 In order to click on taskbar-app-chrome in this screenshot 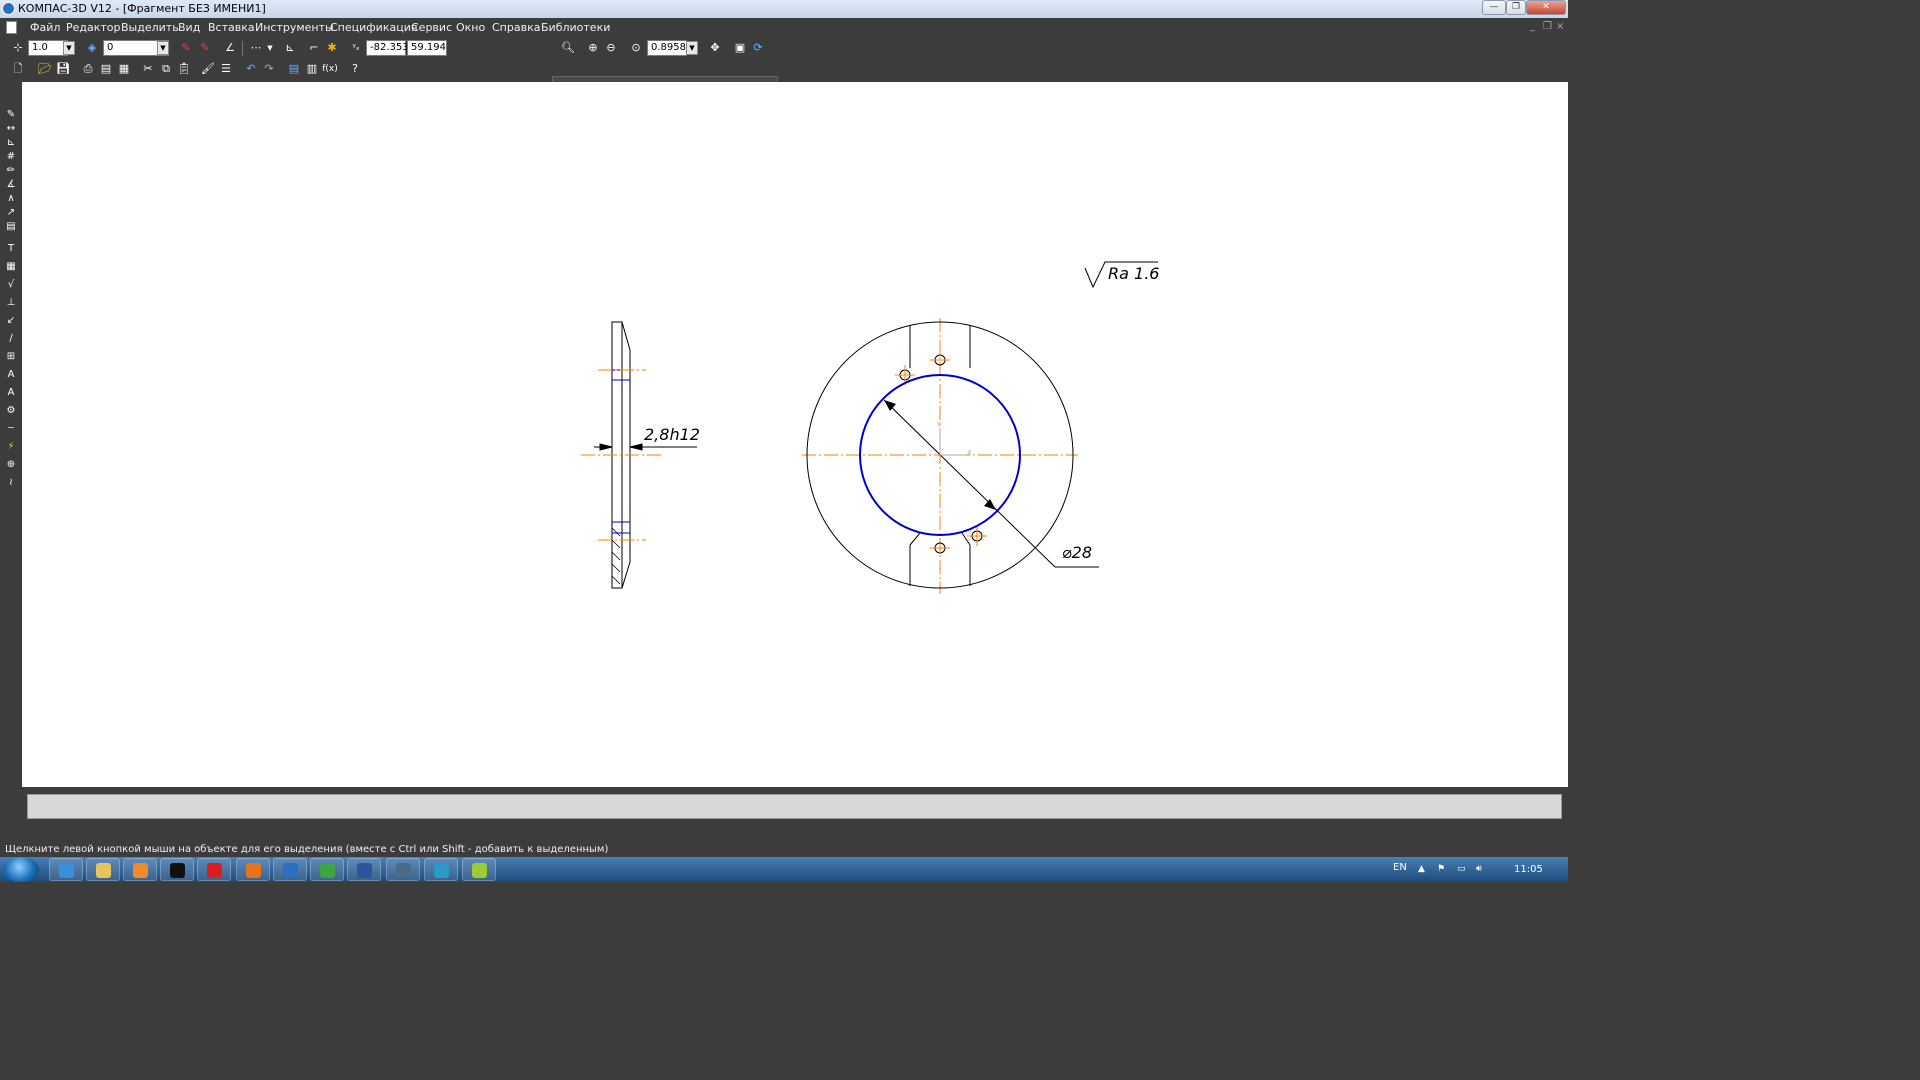, I will do `click(441, 869)`.